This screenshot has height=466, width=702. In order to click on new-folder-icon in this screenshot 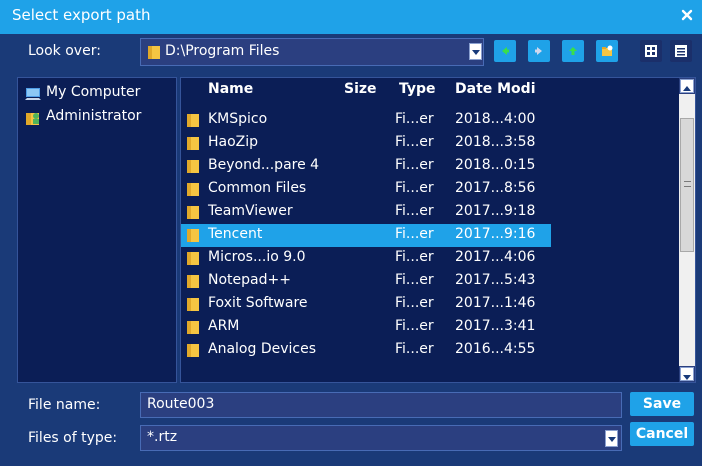, I will do `click(607, 50)`.